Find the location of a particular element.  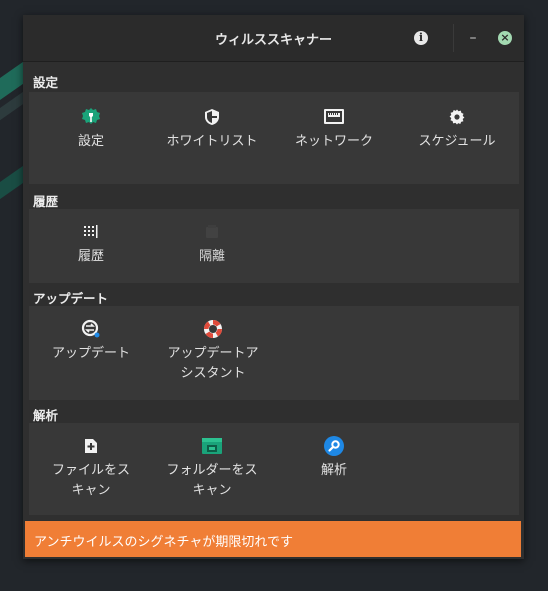

close-icon: × is located at coordinates (505, 38).